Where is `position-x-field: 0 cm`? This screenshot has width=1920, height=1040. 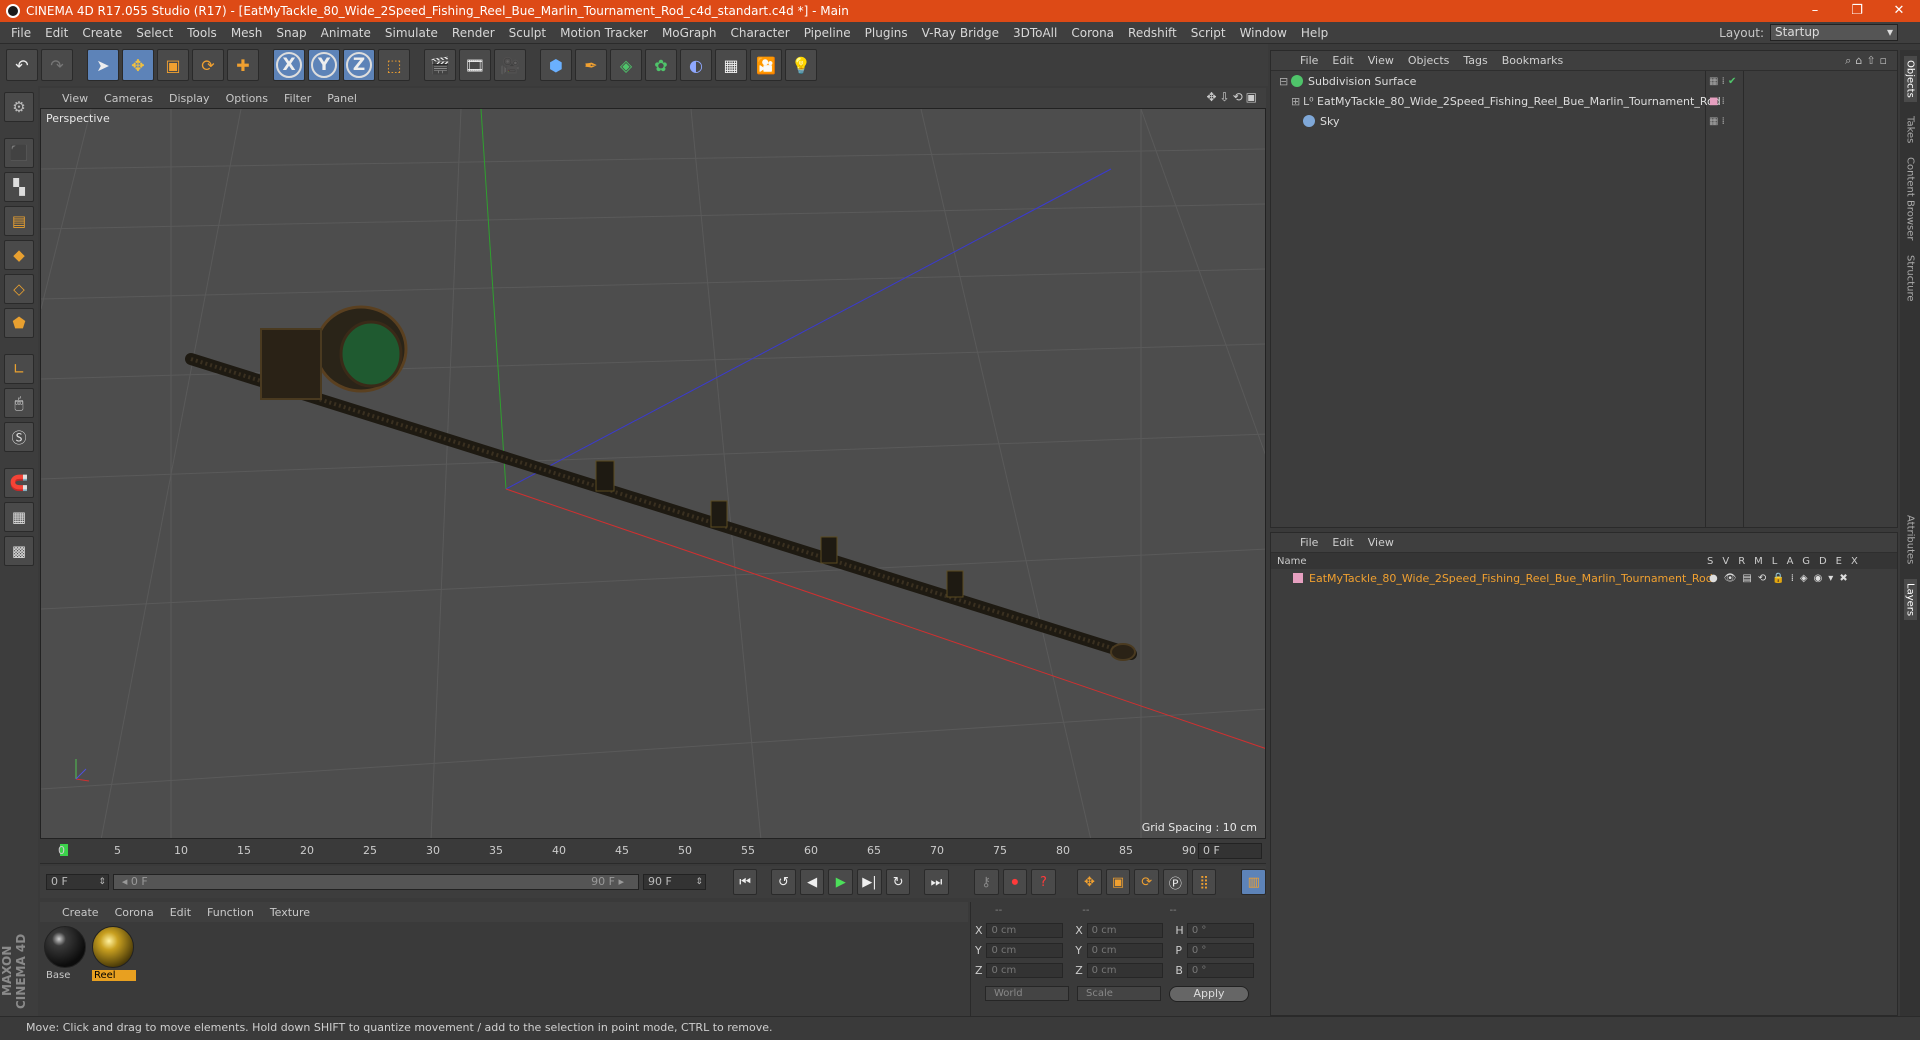
position-x-field: 0 cm is located at coordinates (1025, 930).